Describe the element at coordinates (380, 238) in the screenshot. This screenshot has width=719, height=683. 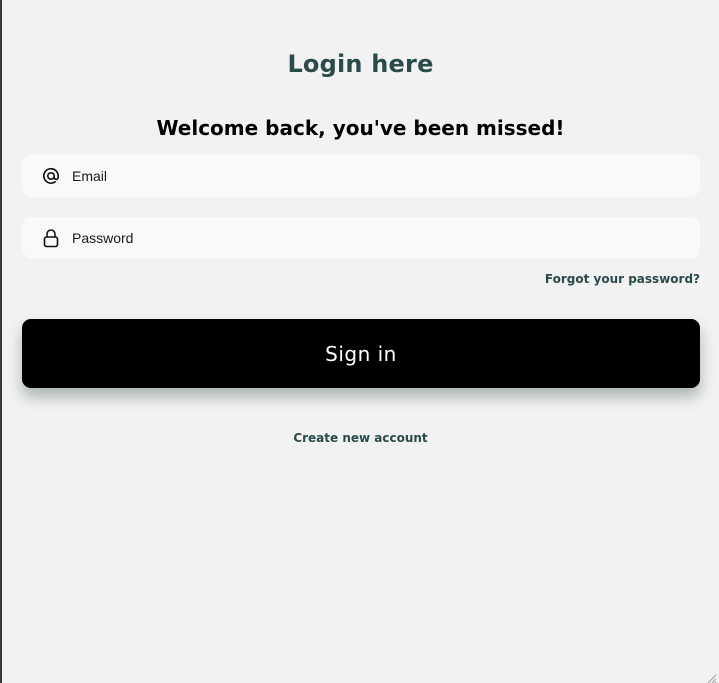
I see `password-input` at that location.